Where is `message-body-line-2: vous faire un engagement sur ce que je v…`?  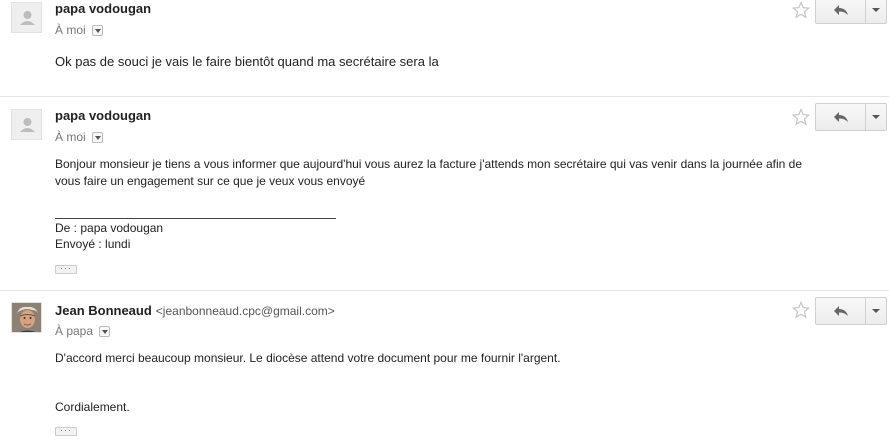 message-body-line-2: vous faire un engagement sur ce que je v… is located at coordinates (210, 181).